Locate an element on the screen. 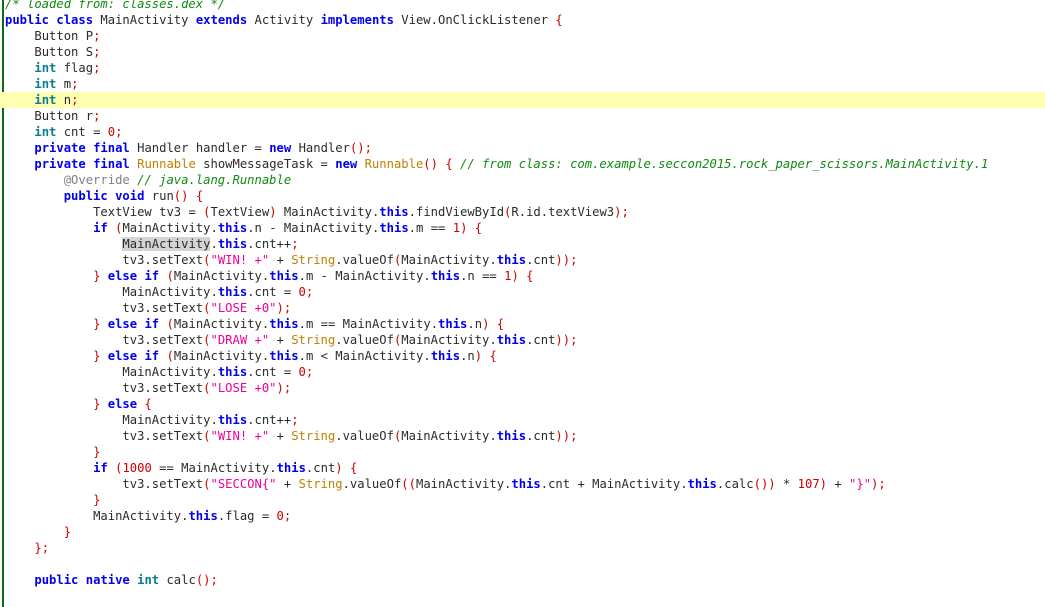  code-line: Button S; is located at coordinates (522, 52).